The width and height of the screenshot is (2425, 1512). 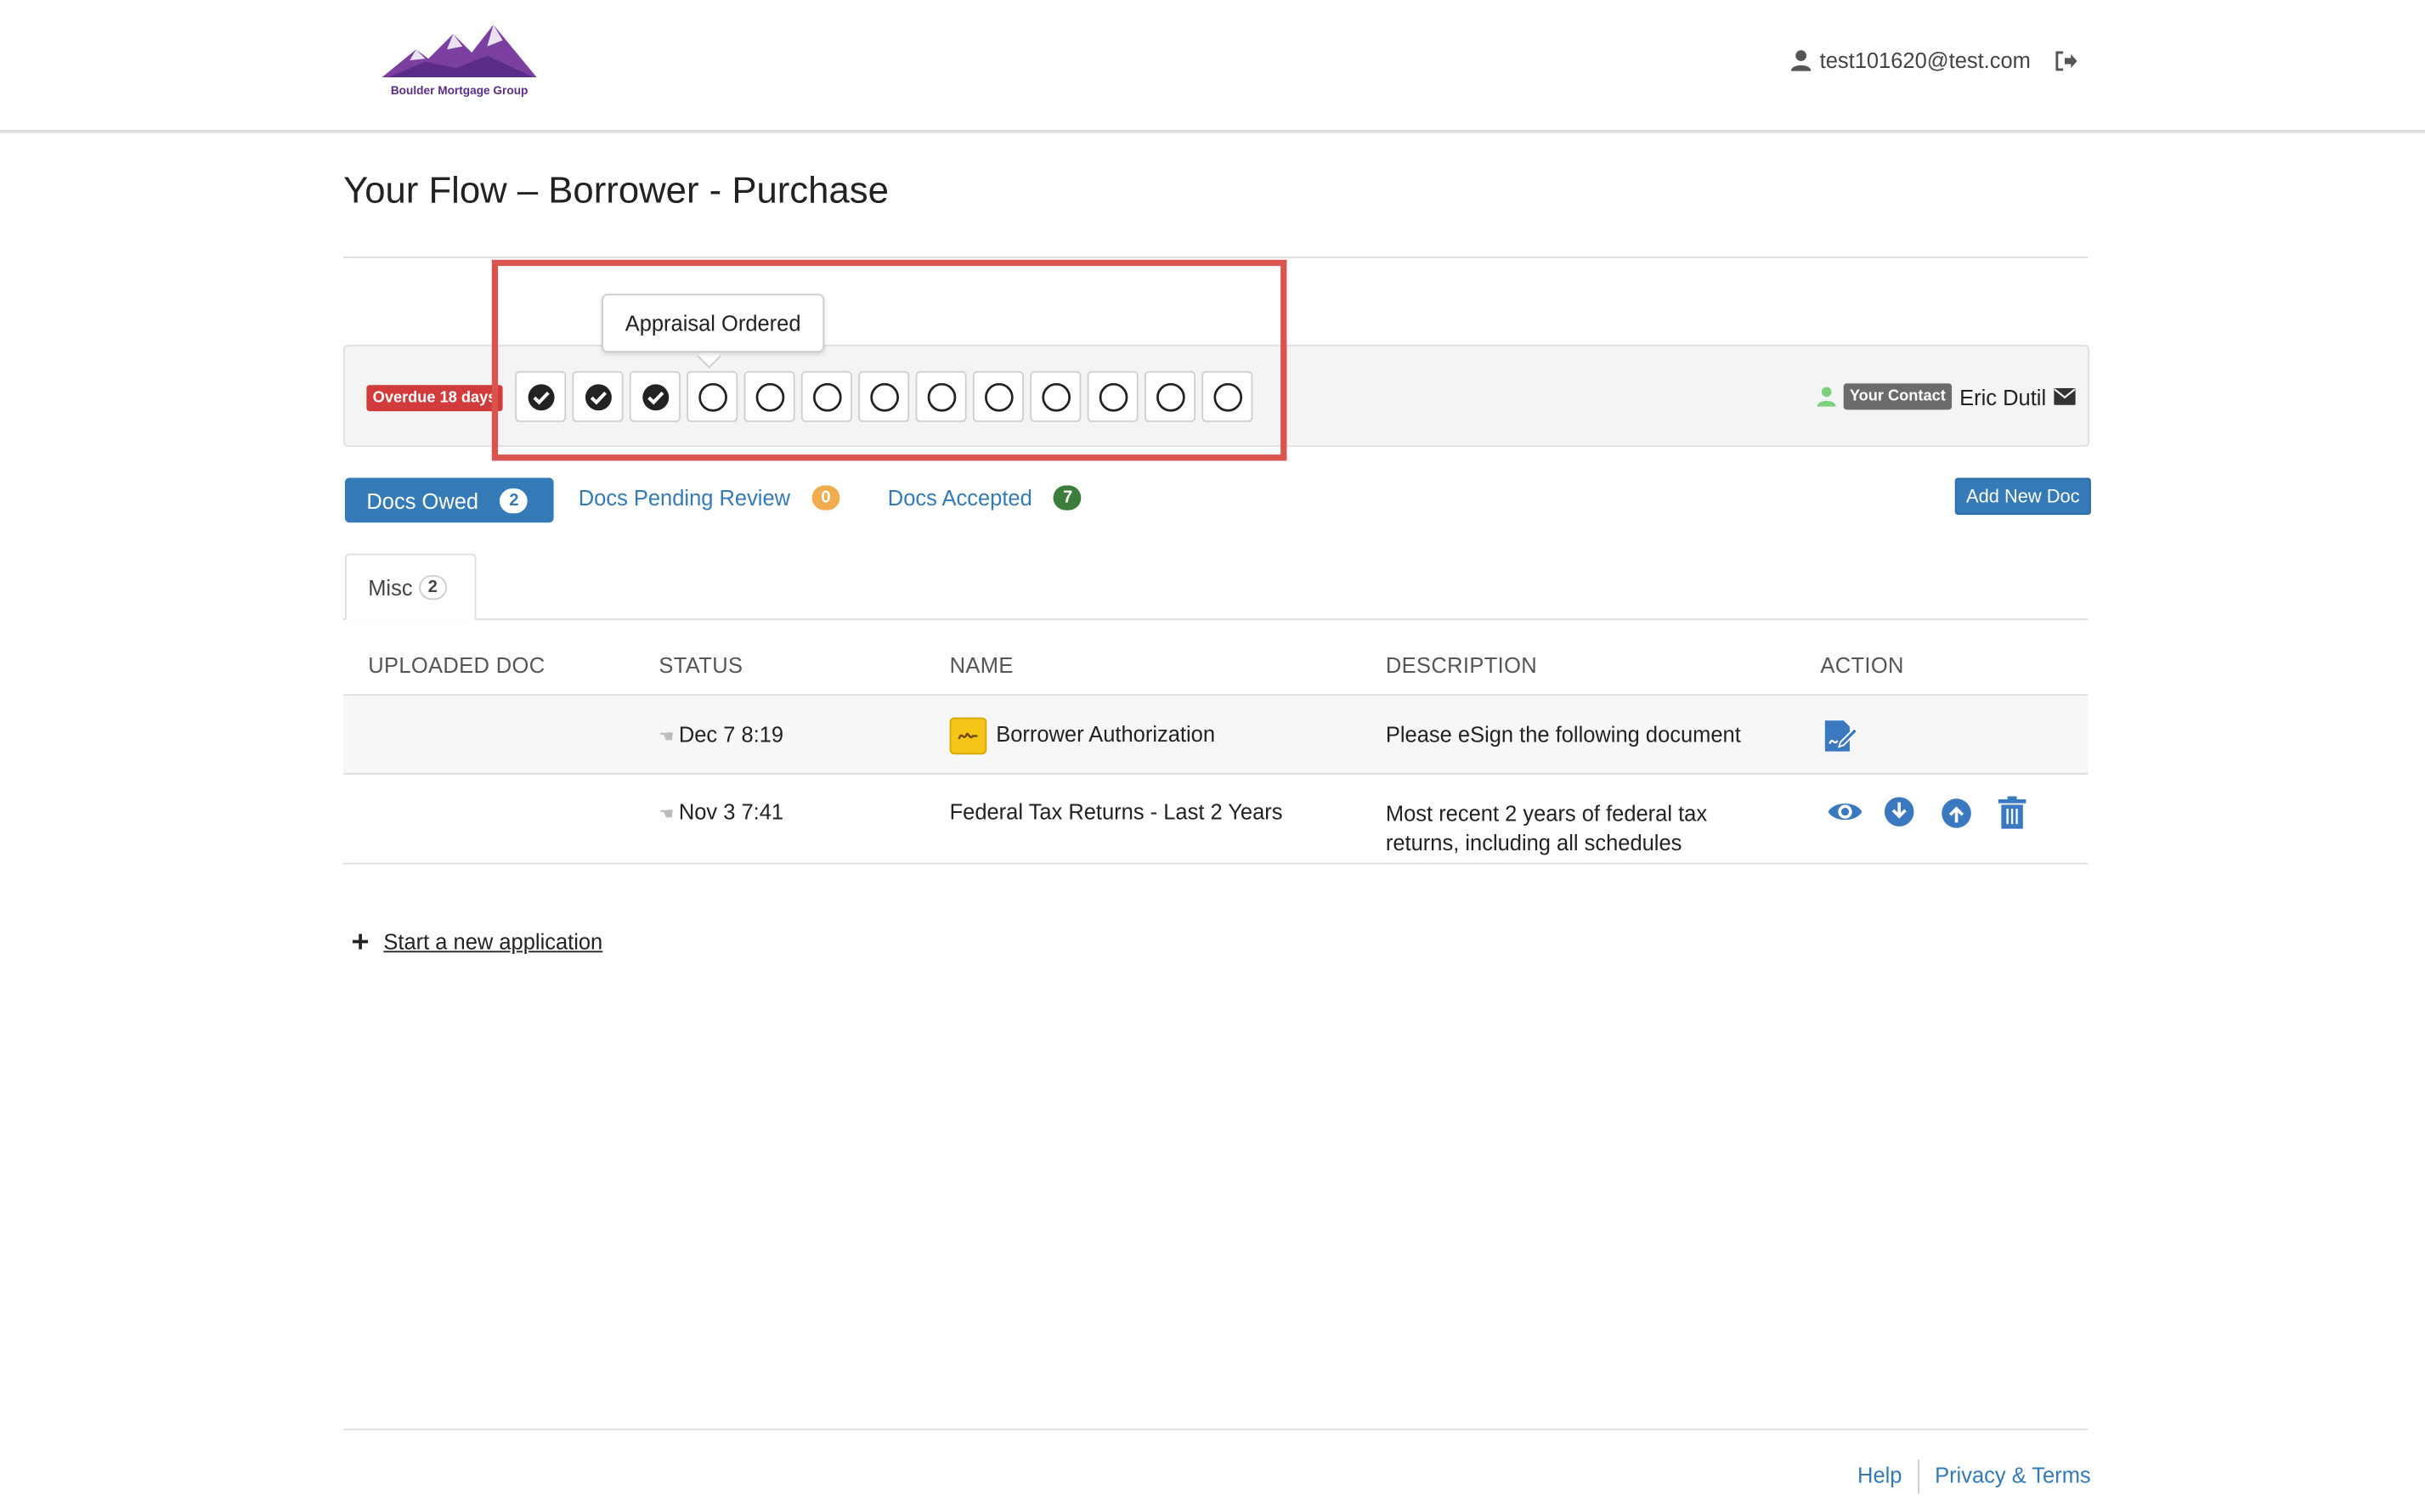 I want to click on contact-person-icon, so click(x=1826, y=396).